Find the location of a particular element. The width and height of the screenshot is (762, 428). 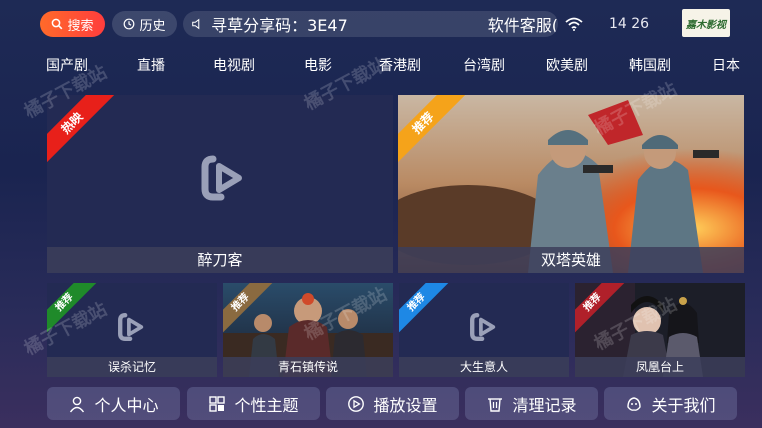

badge-ribbon: 热映 is located at coordinates (82, 130).